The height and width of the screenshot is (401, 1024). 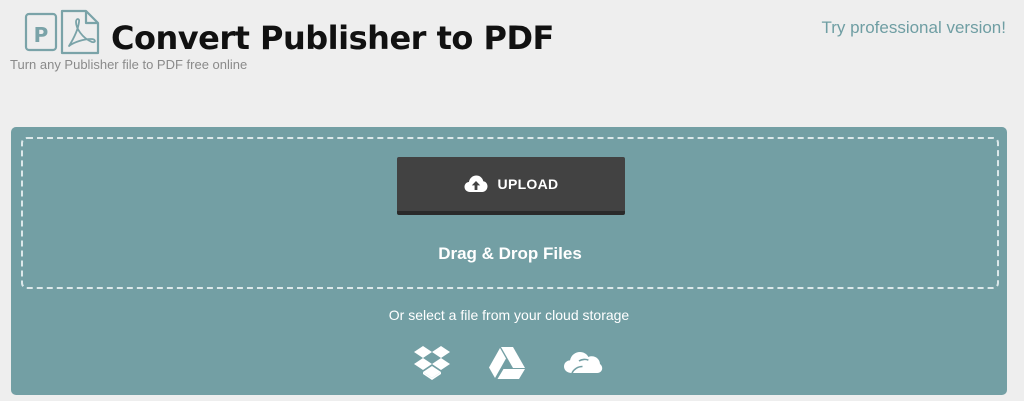 I want to click on dropbox-icon, so click(x=432, y=363).